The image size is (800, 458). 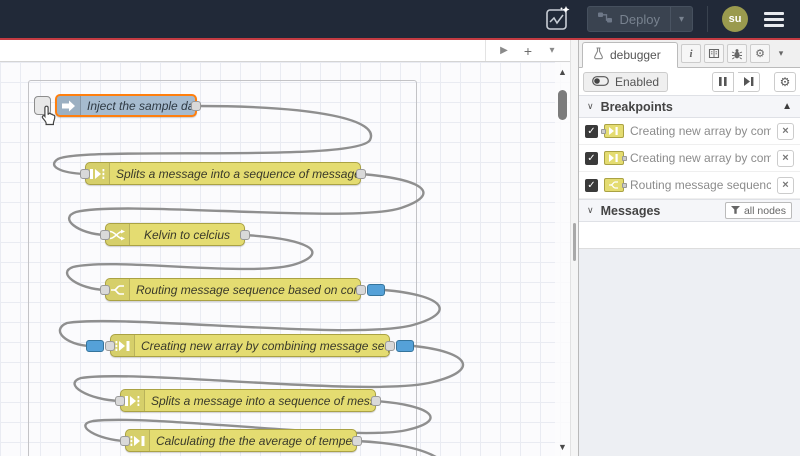 What do you see at coordinates (504, 51) in the screenshot?
I see `play-icon: ▶` at bounding box center [504, 51].